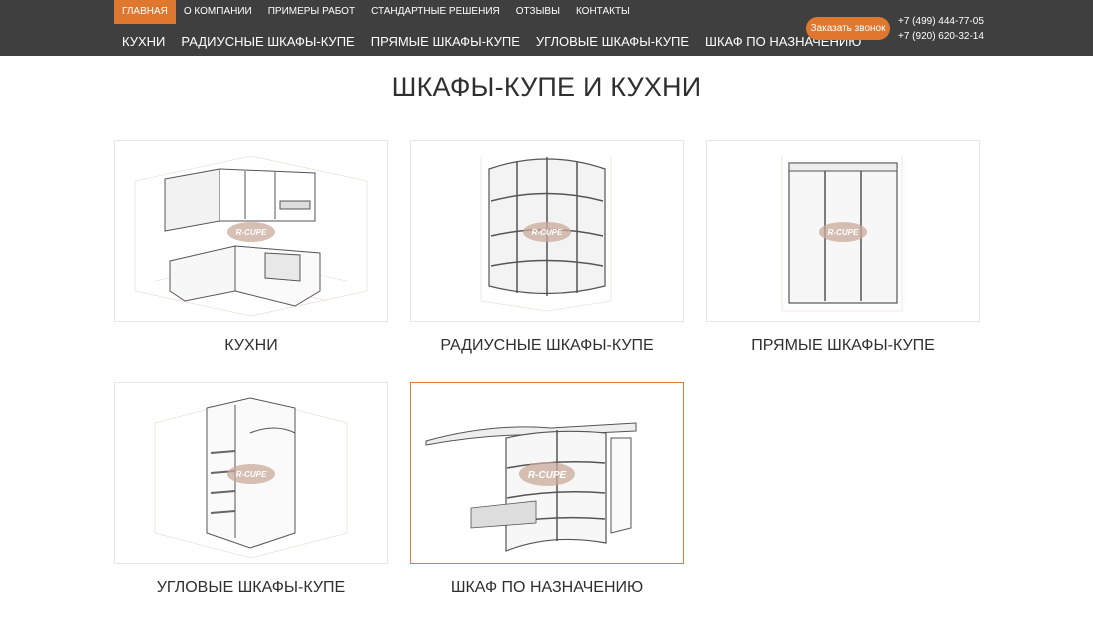 This screenshot has height=620, width=1093. I want to click on card-caption: ПРЯМЫЕ ШКАФЫ-КУПЕ, so click(843, 346).